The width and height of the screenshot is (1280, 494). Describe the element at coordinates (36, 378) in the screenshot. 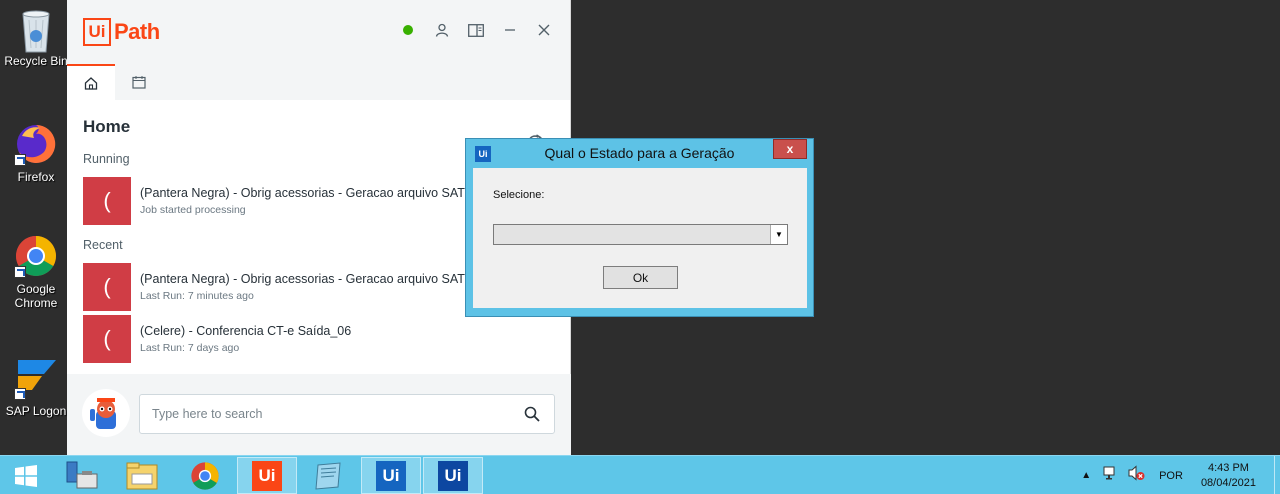

I see `sap-logon-icon` at that location.